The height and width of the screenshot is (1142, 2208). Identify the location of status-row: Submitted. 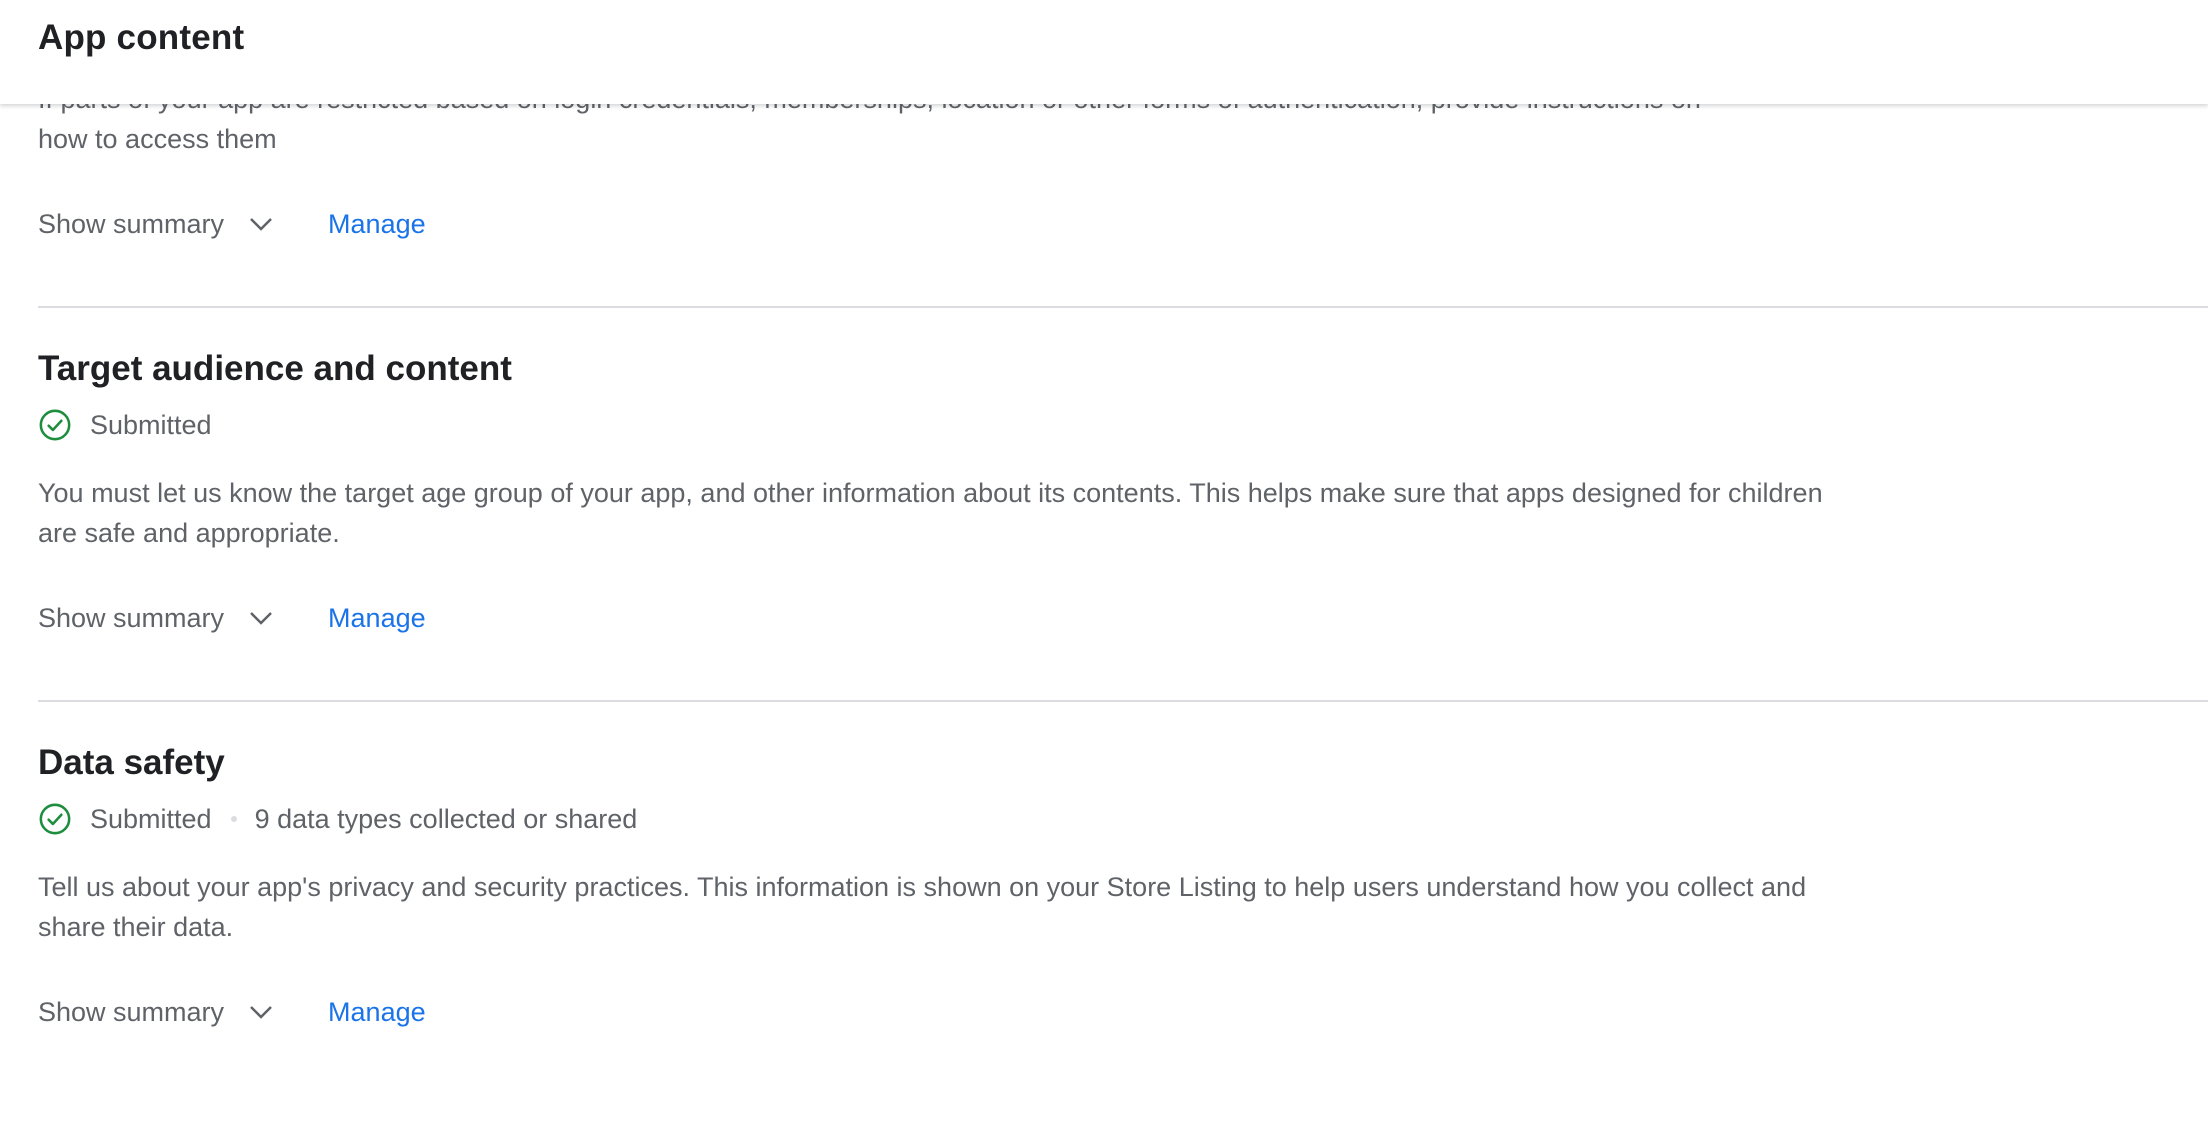
(125, 425).